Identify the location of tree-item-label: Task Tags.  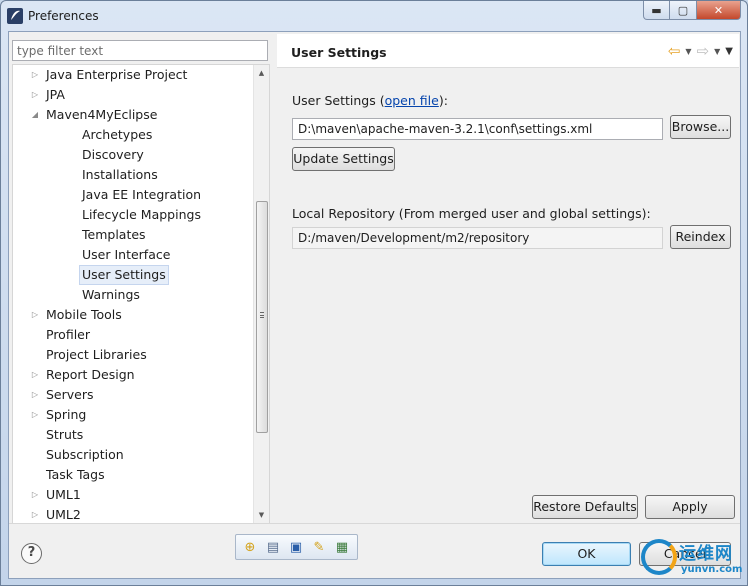
(75, 474).